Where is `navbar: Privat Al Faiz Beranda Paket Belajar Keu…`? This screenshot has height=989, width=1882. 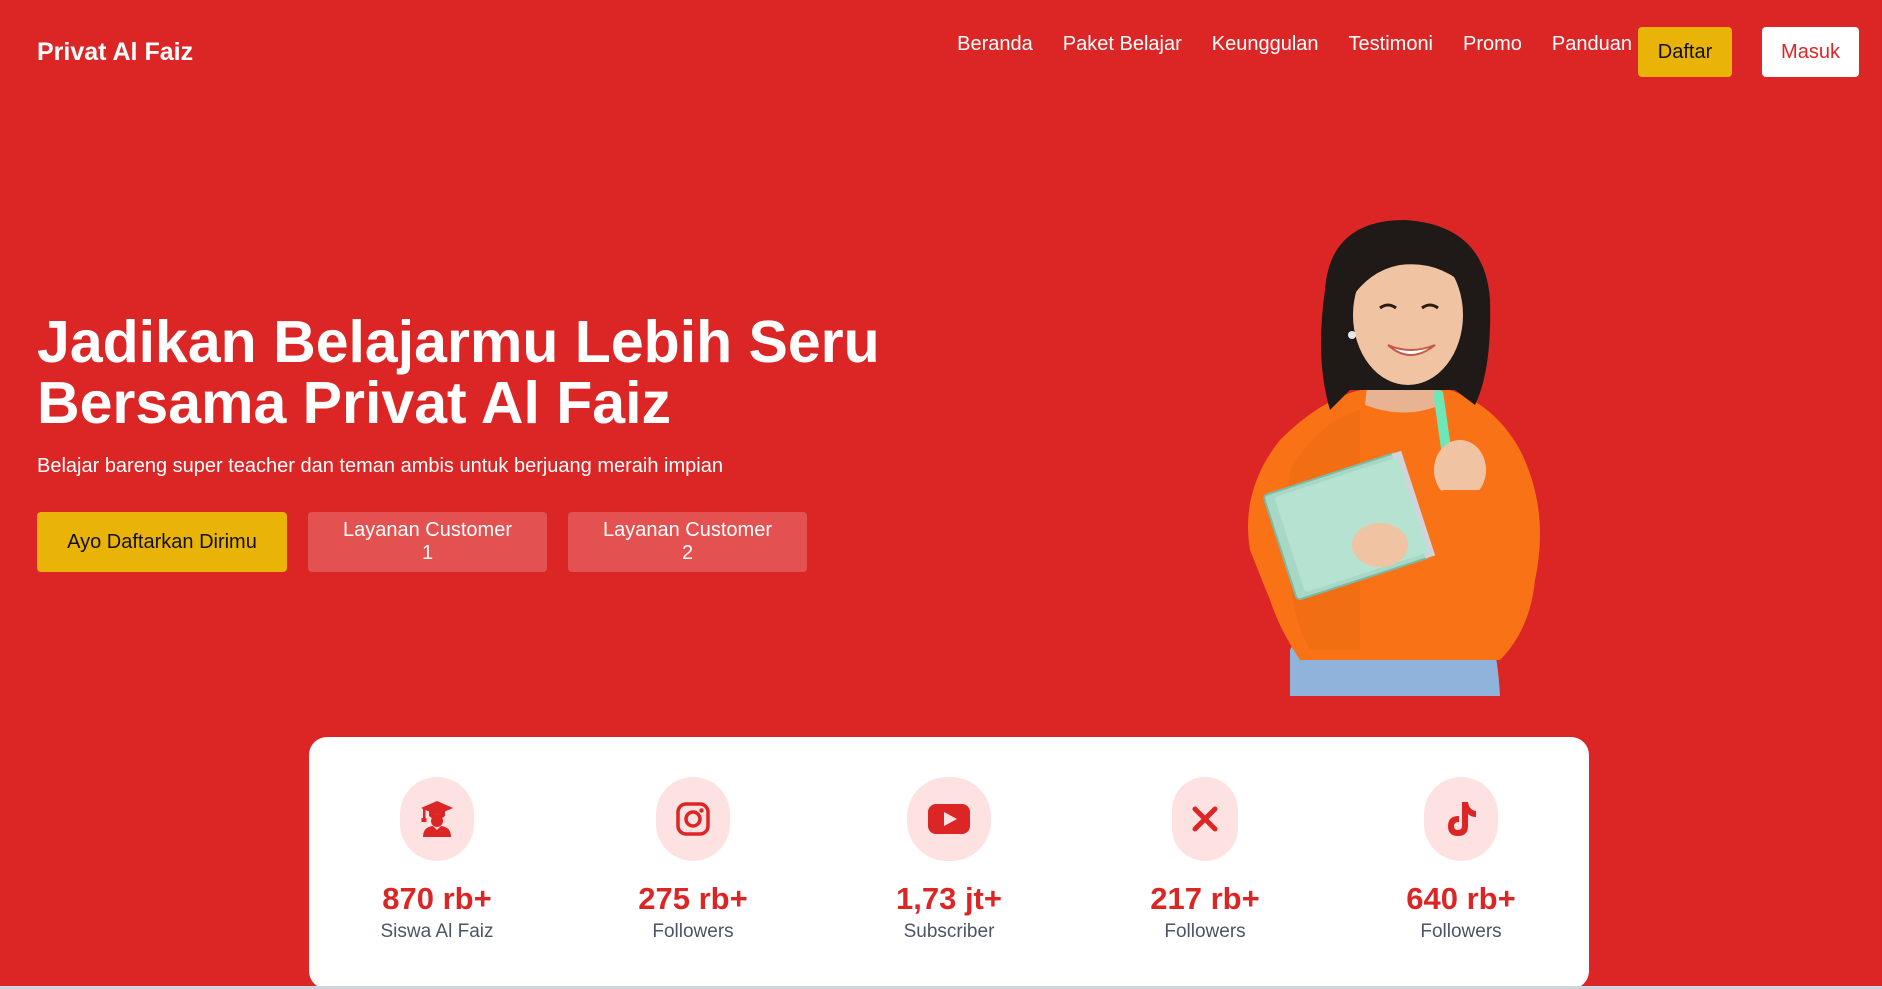 navbar: Privat Al Faiz Beranda Paket Belajar Keu… is located at coordinates (941, 53).